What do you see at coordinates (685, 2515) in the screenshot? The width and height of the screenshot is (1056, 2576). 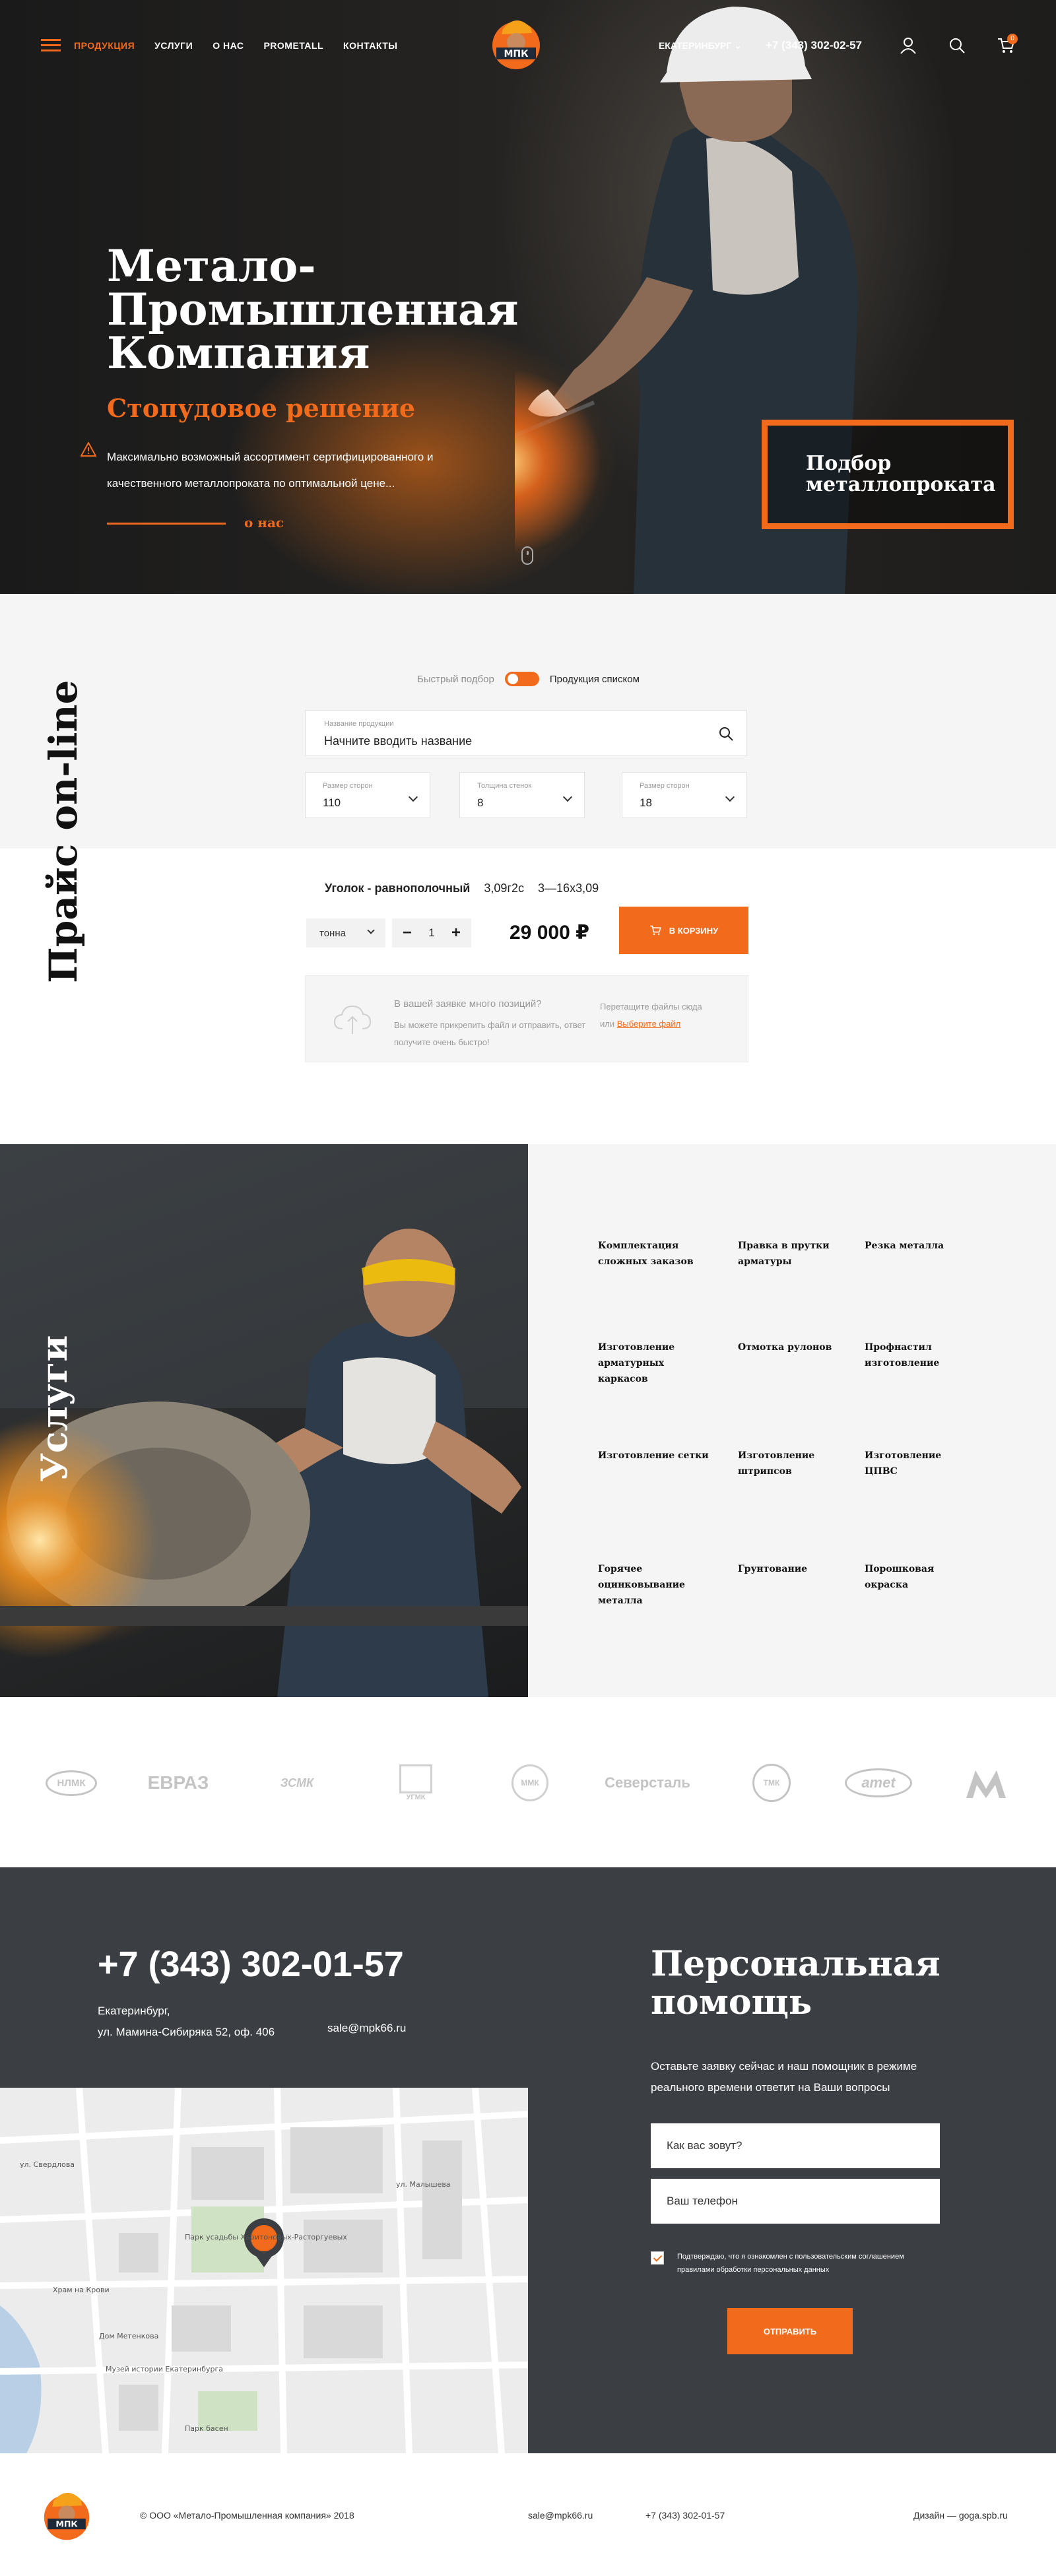 I see `footer-phone: +7 (343) 302-01-57` at bounding box center [685, 2515].